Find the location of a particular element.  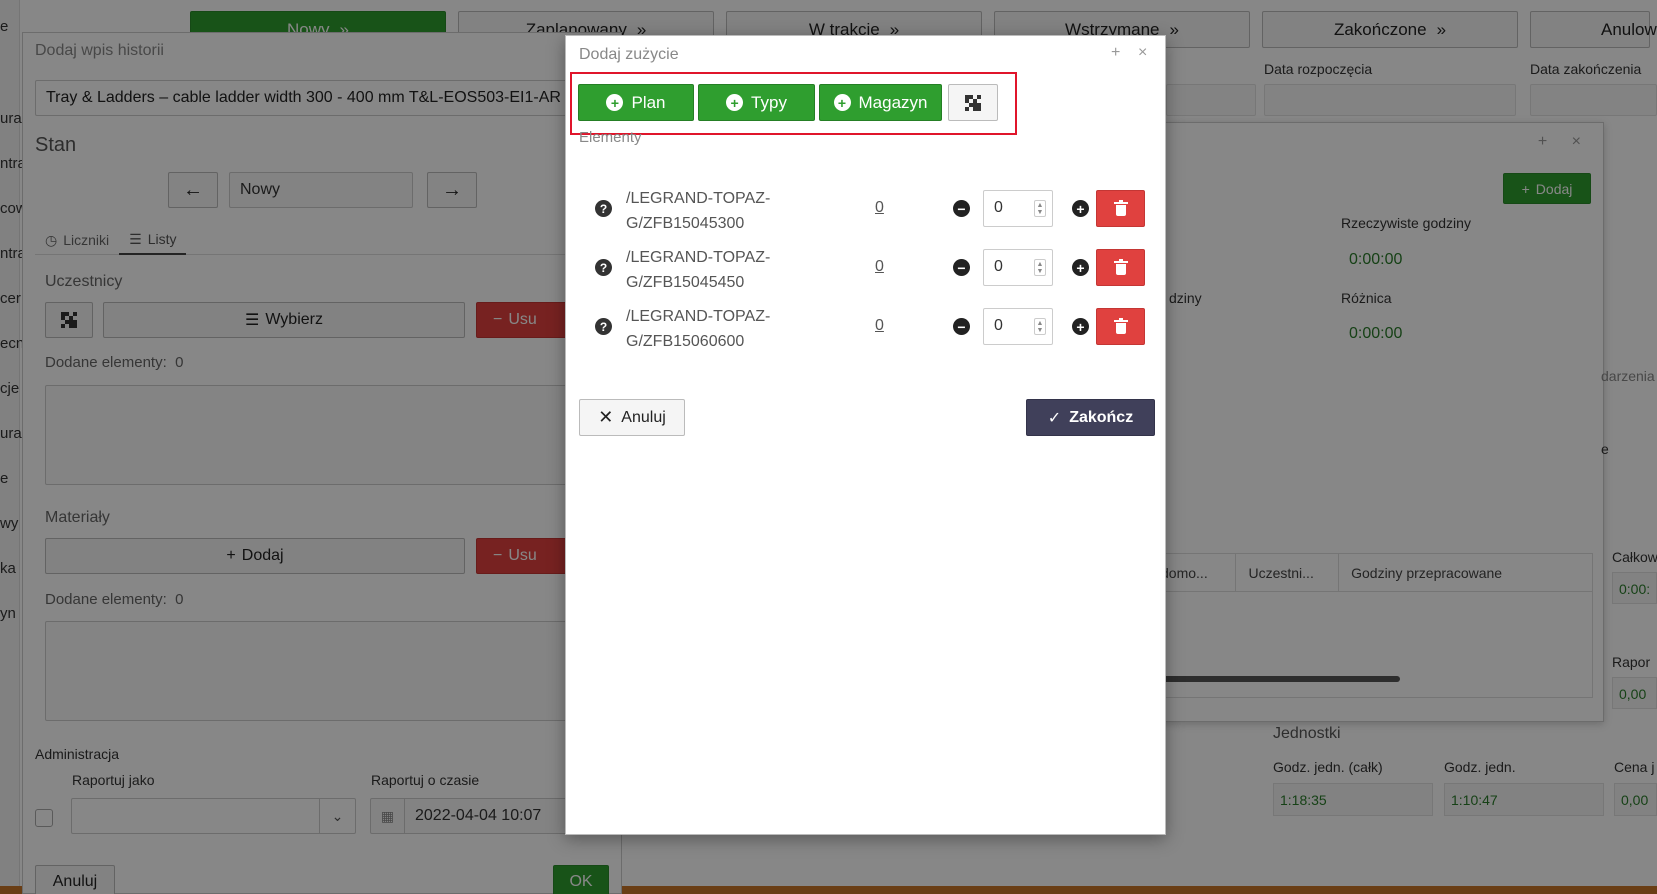

element-name: /LEGRAND-TOPAZ- G/ZFB15045300 is located at coordinates (736, 211).